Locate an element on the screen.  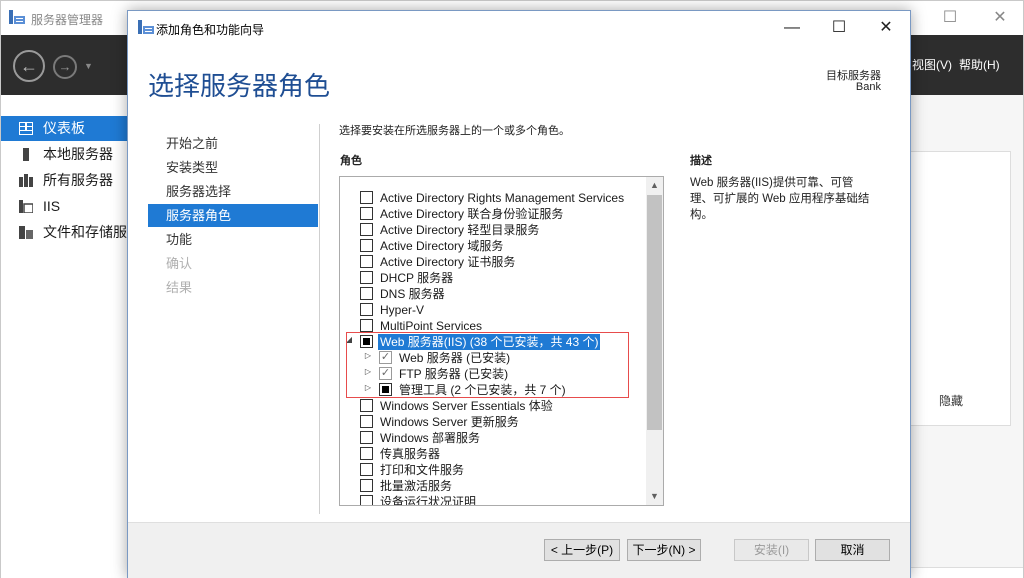
role-item: 批量激活服务 is located at coordinates (494, 486).